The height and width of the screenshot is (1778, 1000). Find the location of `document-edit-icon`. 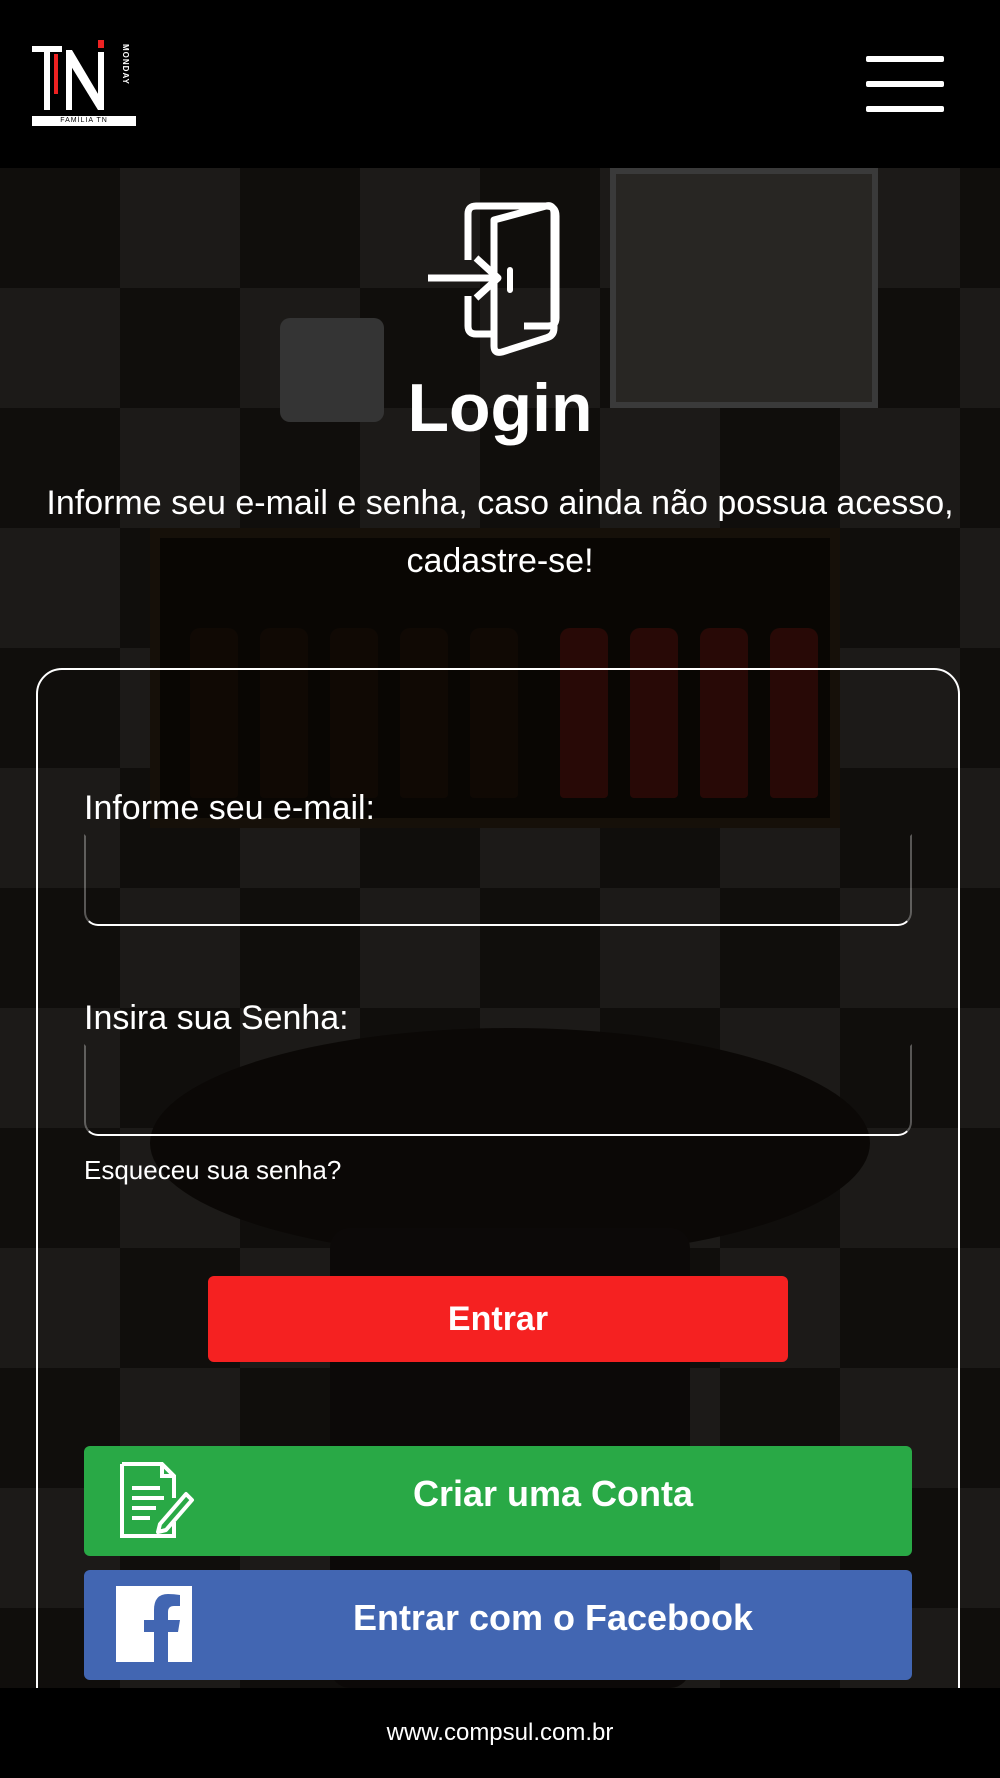

document-edit-icon is located at coordinates (157, 1500).